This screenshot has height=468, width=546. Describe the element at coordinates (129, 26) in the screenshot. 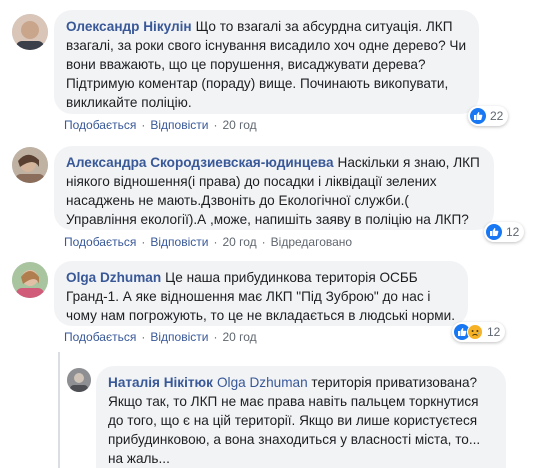

I see `comment-author: Олександр Нікулін` at that location.